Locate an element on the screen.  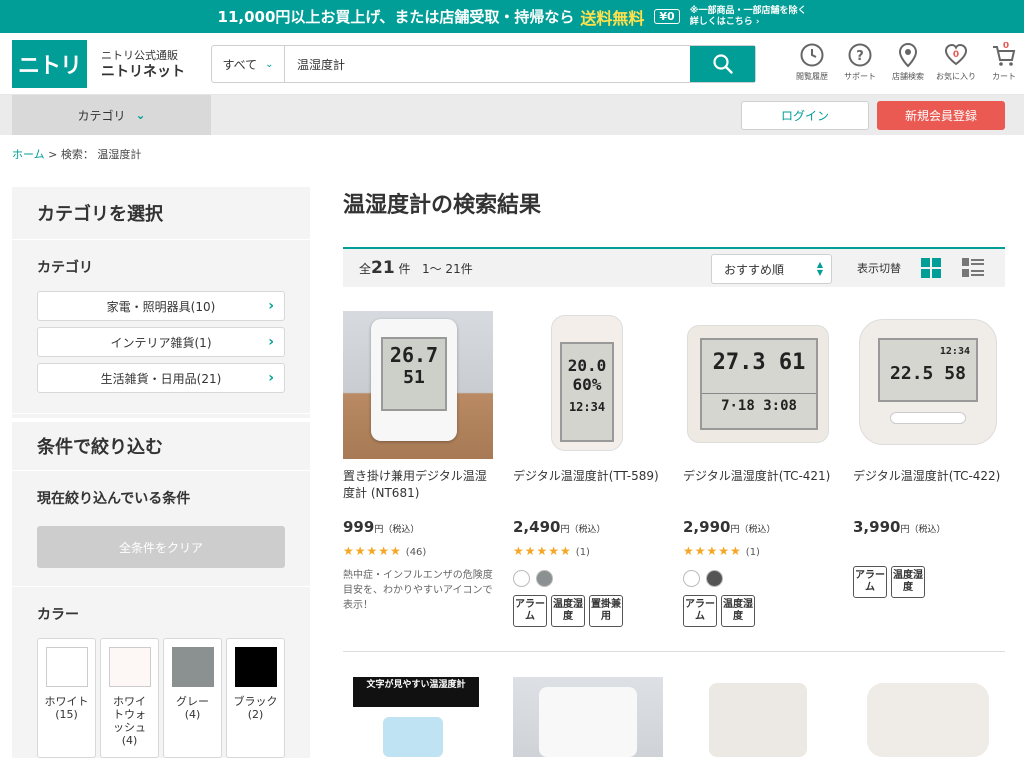
product-card: 文字が見やすい温湿度計 is located at coordinates (418, 717).